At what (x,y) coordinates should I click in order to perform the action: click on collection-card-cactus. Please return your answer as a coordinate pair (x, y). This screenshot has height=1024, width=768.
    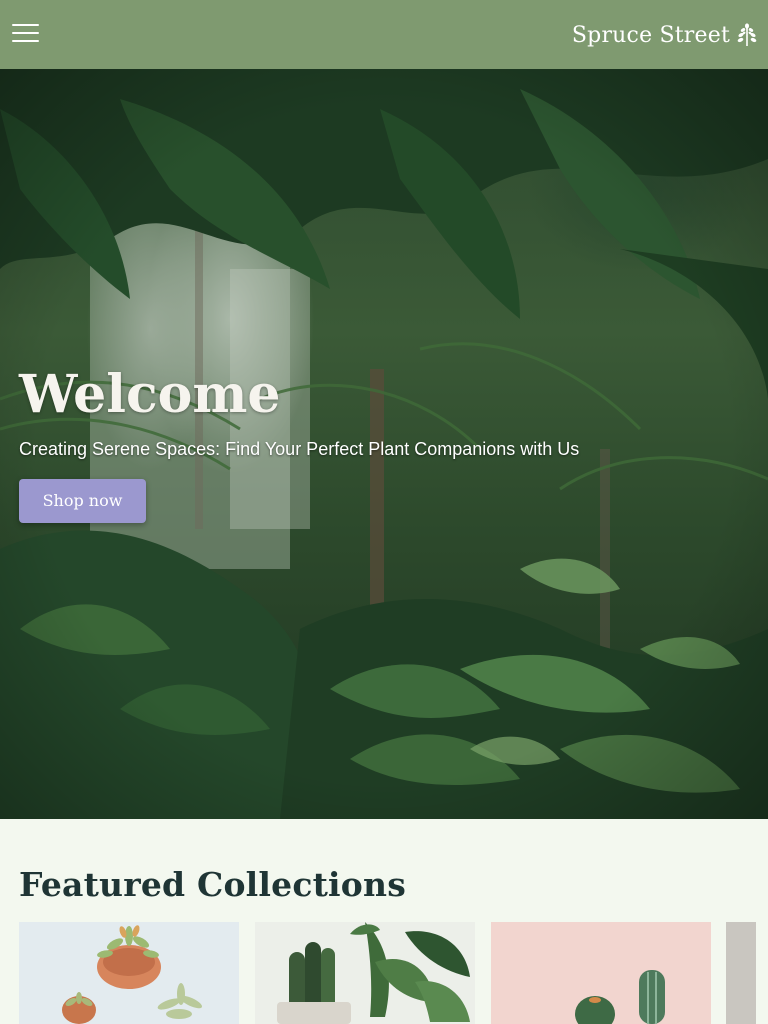
    Looking at the image, I should click on (365, 973).